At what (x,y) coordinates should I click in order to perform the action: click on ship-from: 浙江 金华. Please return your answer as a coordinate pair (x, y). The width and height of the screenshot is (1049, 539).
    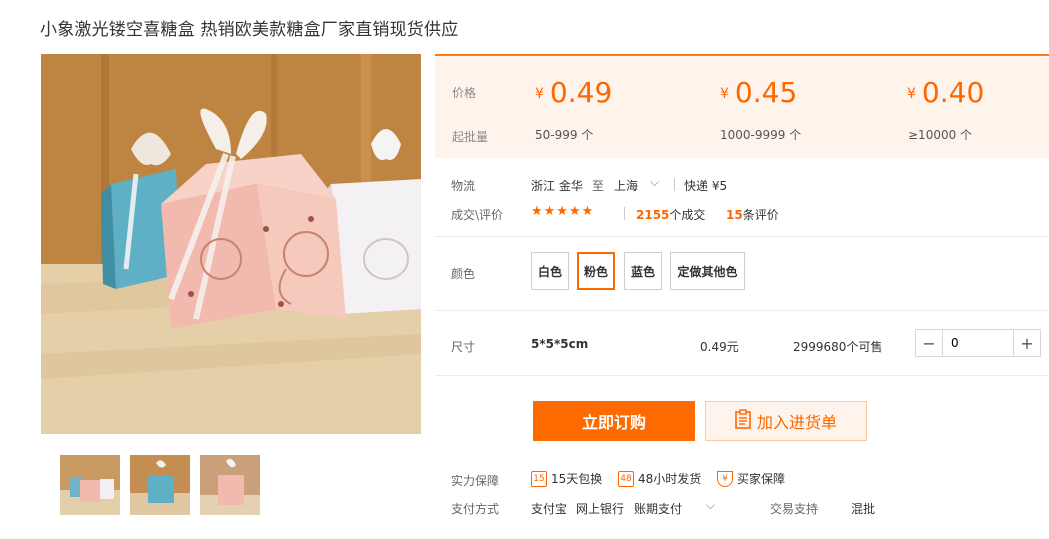
    Looking at the image, I should click on (557, 186).